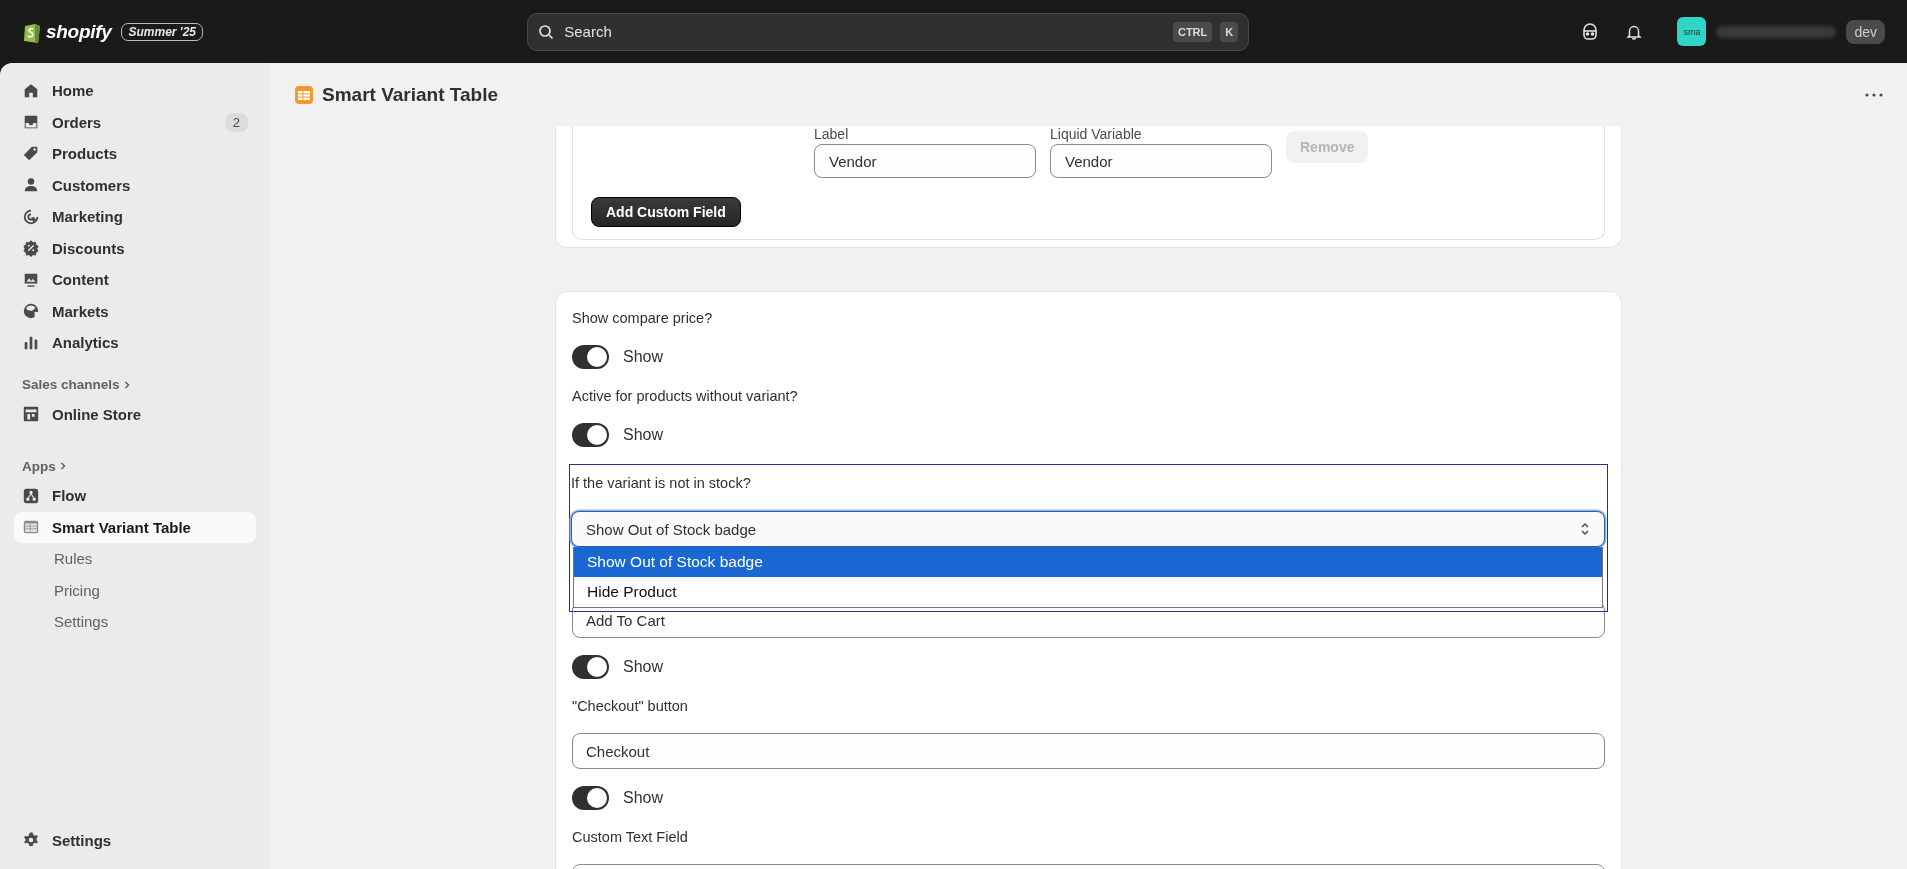  What do you see at coordinates (630, 837) in the screenshot?
I see `question-label: Custom Text Field` at bounding box center [630, 837].